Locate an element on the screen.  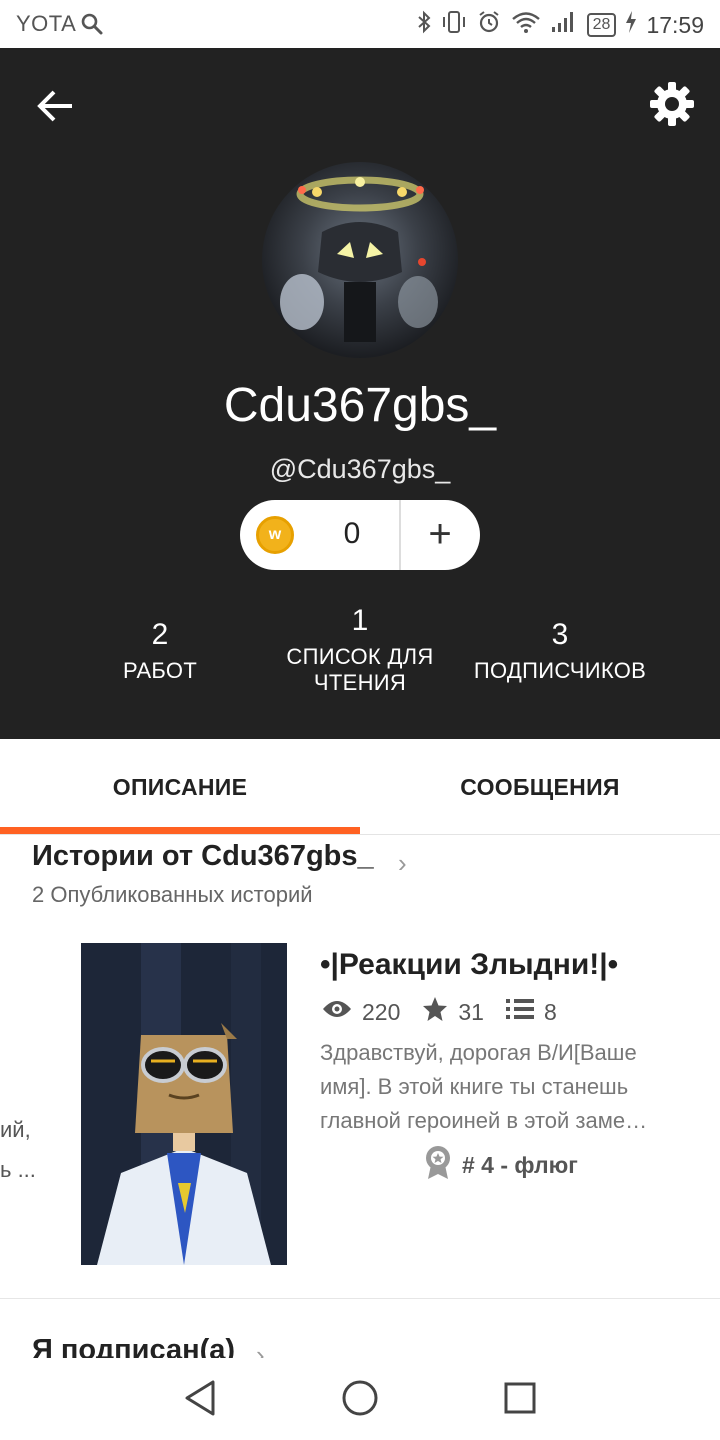
profile-tabs: ОПИСАНИЕ СООБЩЕНИЯ is located at coordinates (360, 787).